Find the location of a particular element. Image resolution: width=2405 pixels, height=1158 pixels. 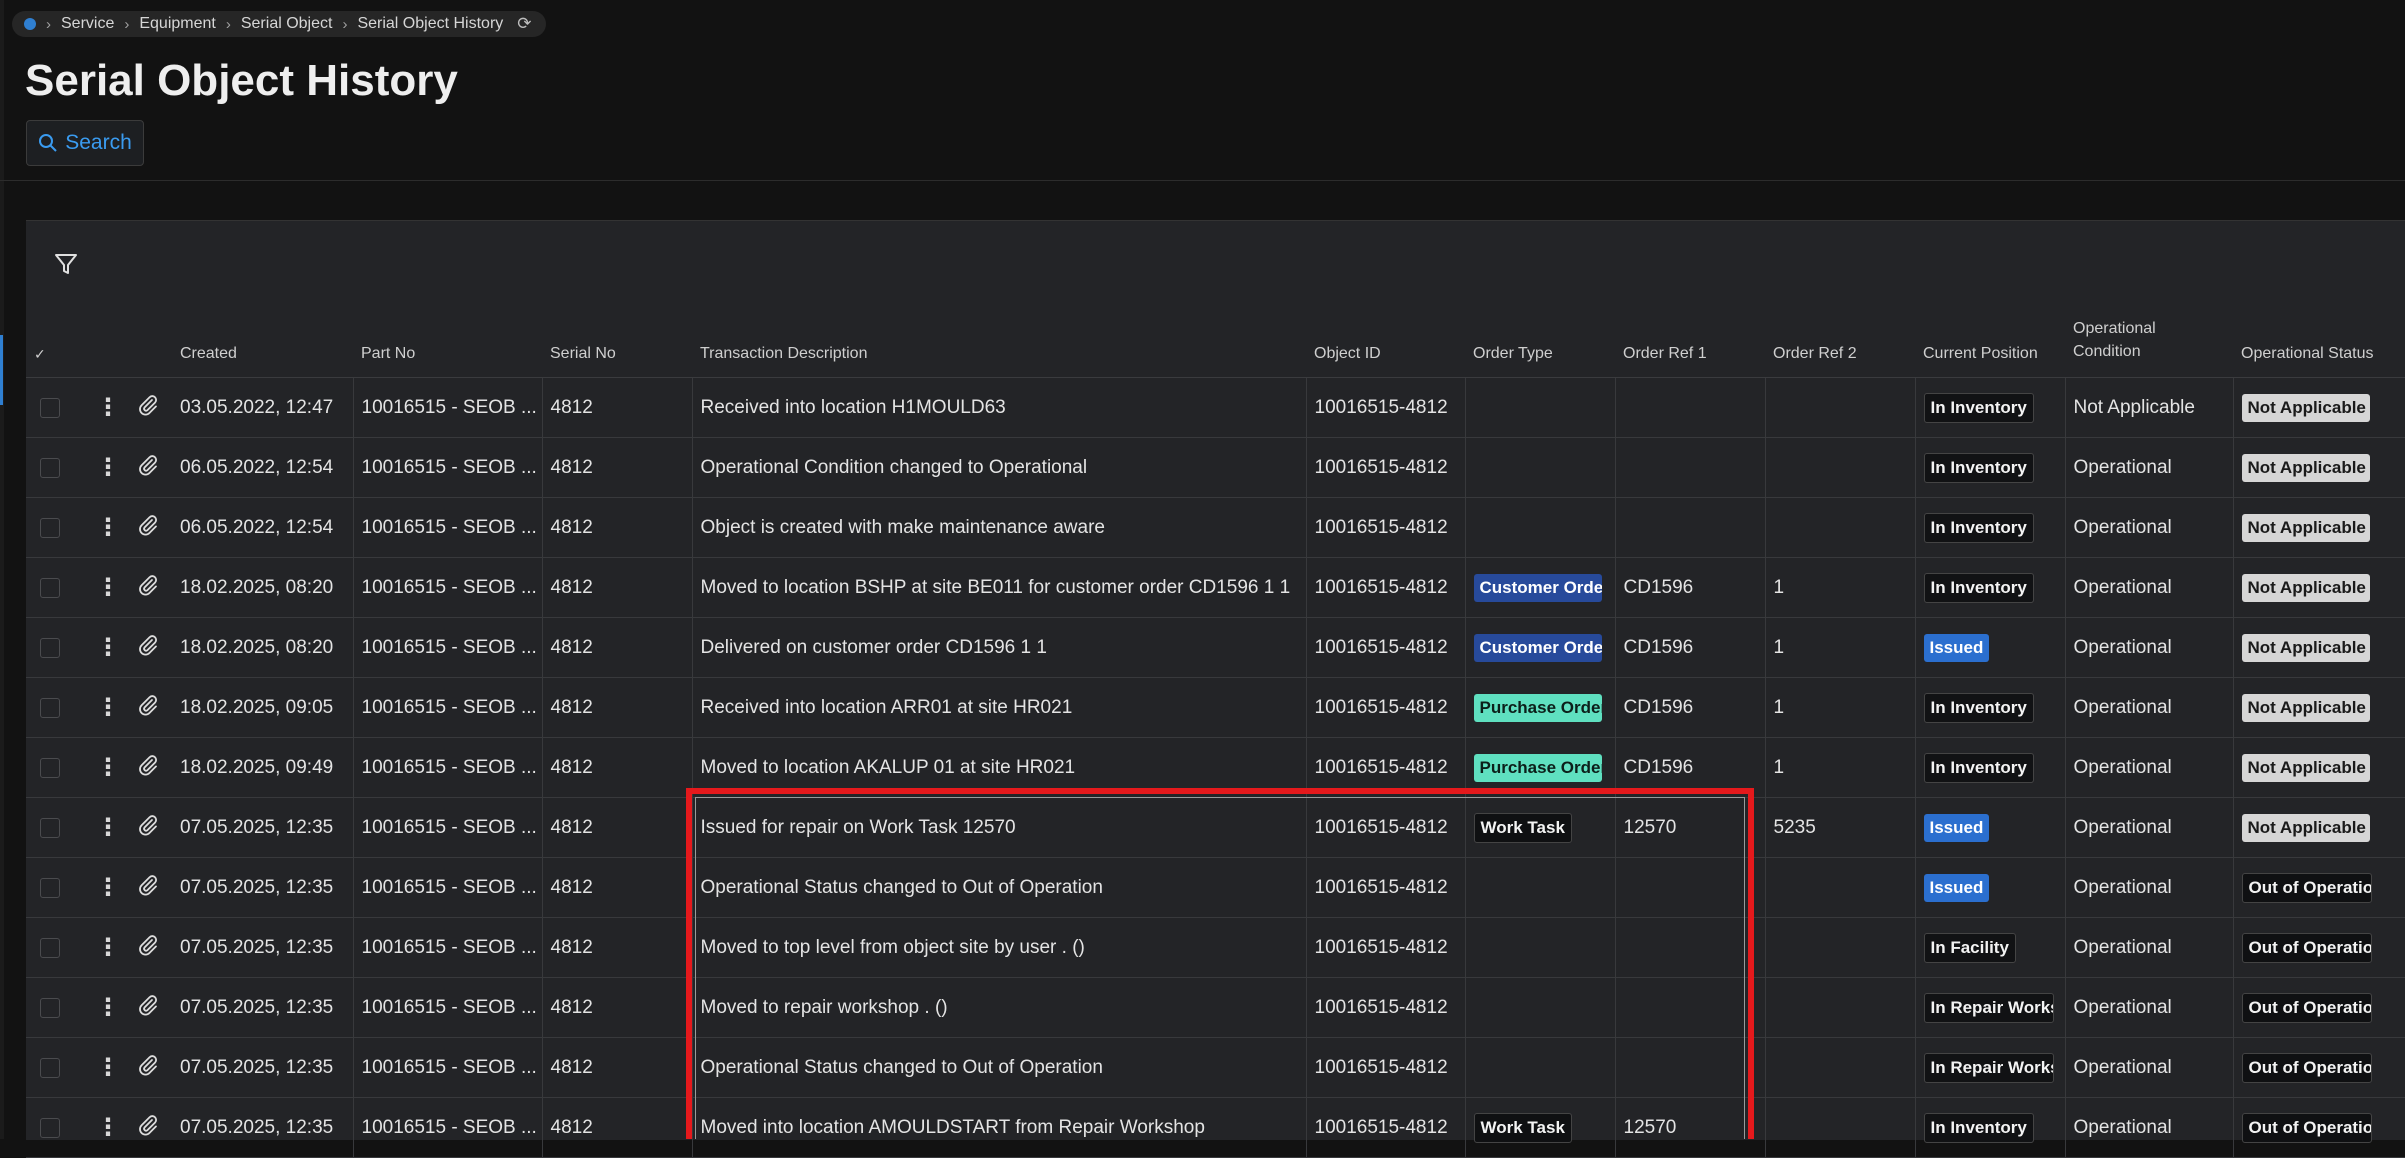

column-header-operational-status: Operational Status is located at coordinates (2319, 339).